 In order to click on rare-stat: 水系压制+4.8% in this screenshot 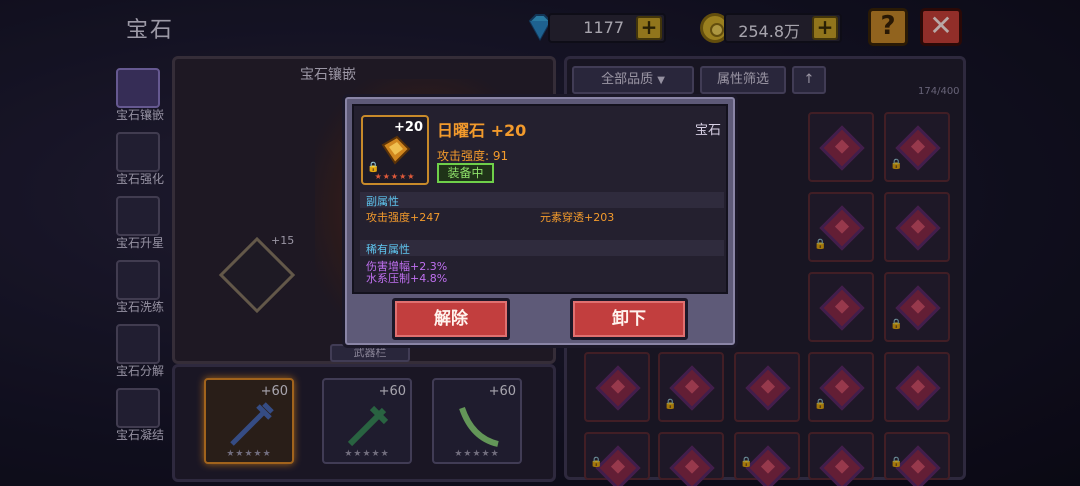, I will do `click(407, 278)`.